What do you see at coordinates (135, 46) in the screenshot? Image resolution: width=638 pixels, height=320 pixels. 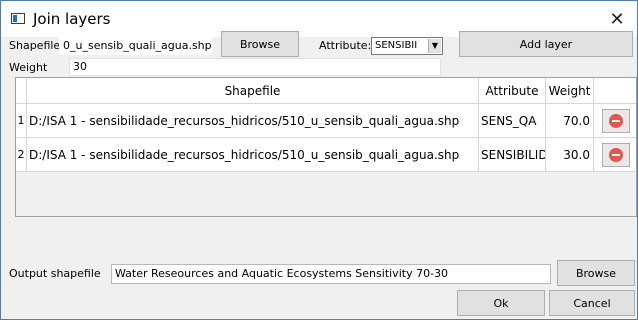 I see `shapefile-input: 0_u_sensib_quali_agua.shp` at bounding box center [135, 46].